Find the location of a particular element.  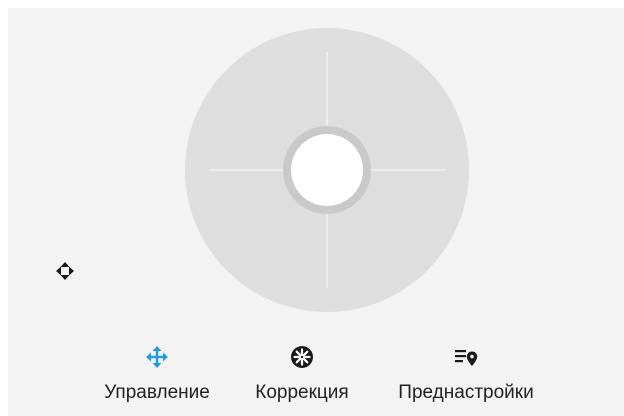

move-arrows-icon is located at coordinates (157, 357).